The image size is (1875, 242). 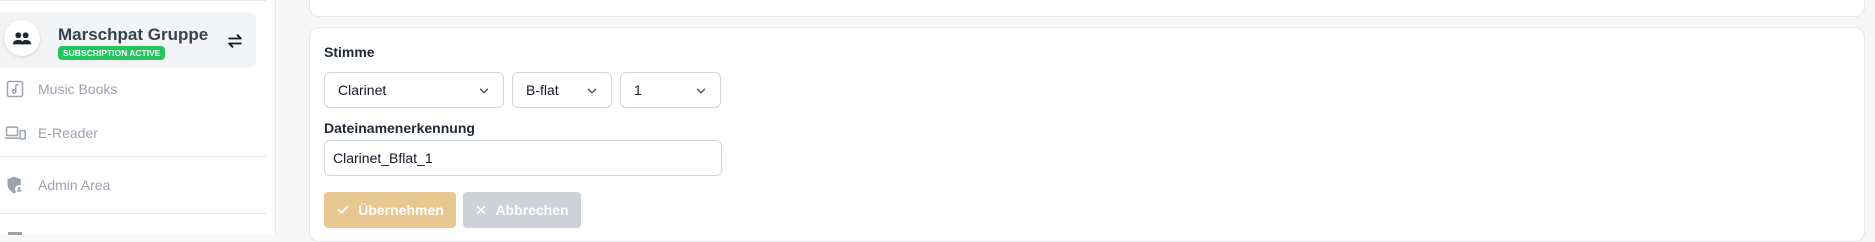 I want to click on voice-number-select: 1, so click(x=670, y=90).